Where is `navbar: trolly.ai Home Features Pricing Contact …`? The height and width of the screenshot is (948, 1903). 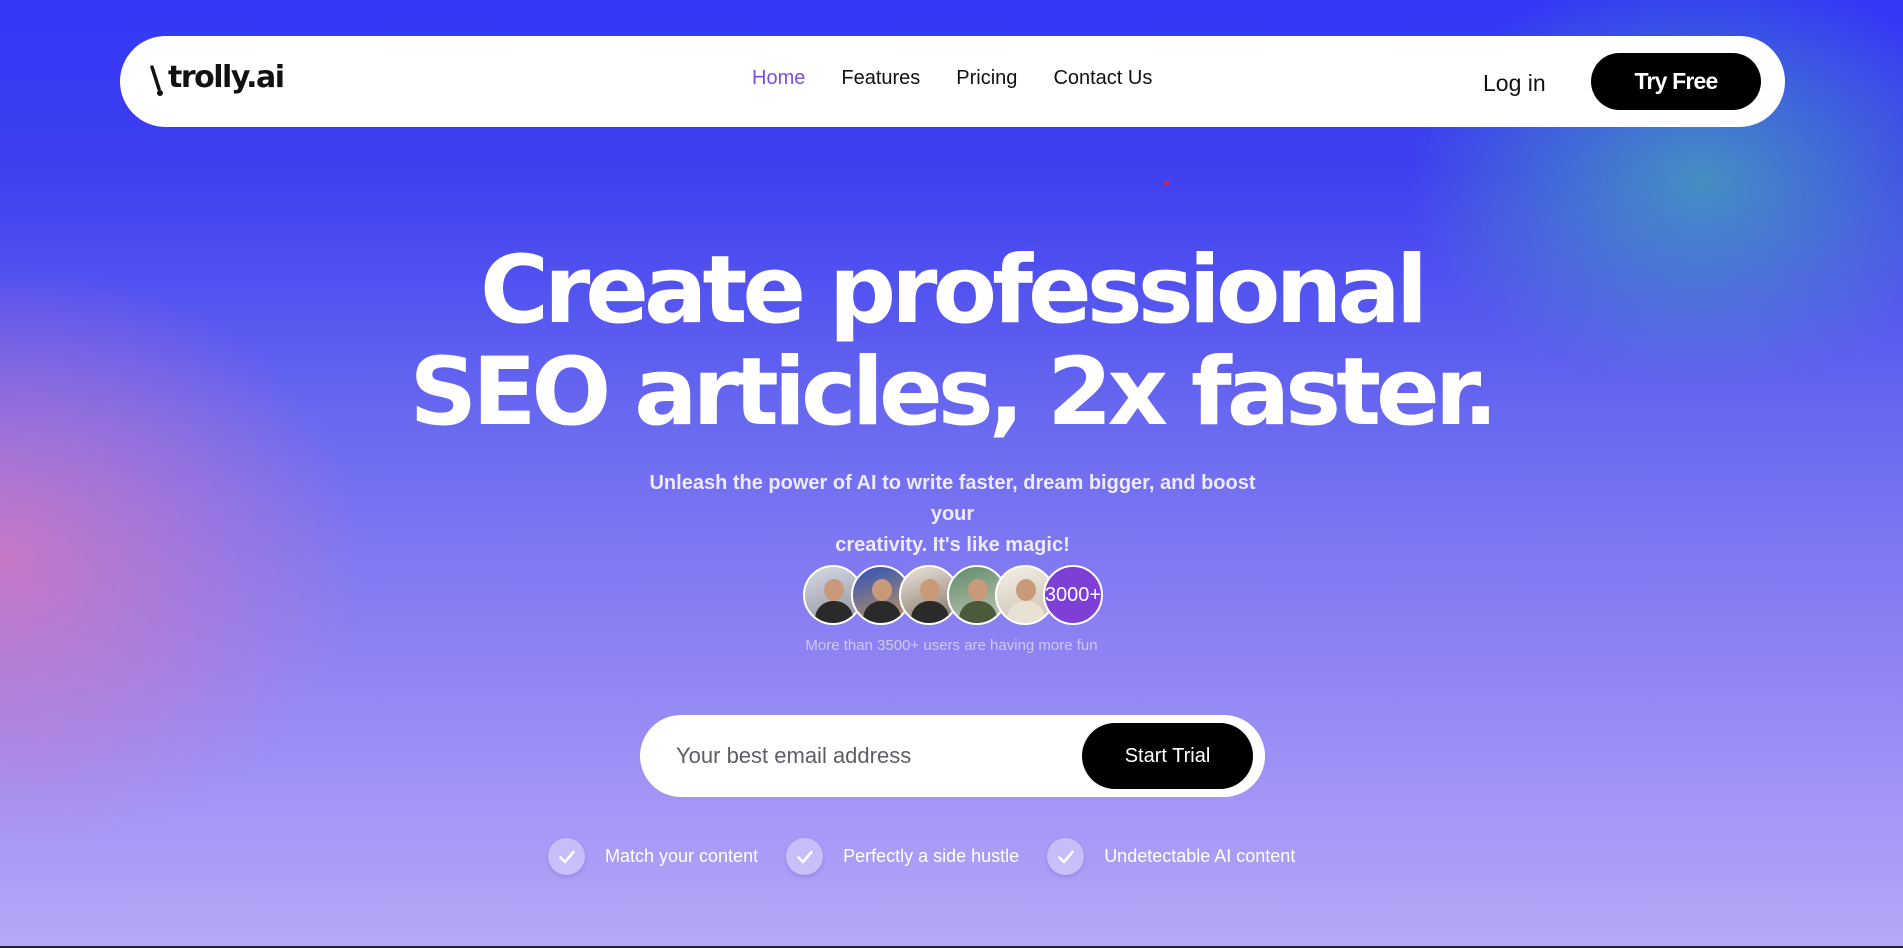 navbar: trolly.ai Home Features Pricing Contact … is located at coordinates (952, 81).